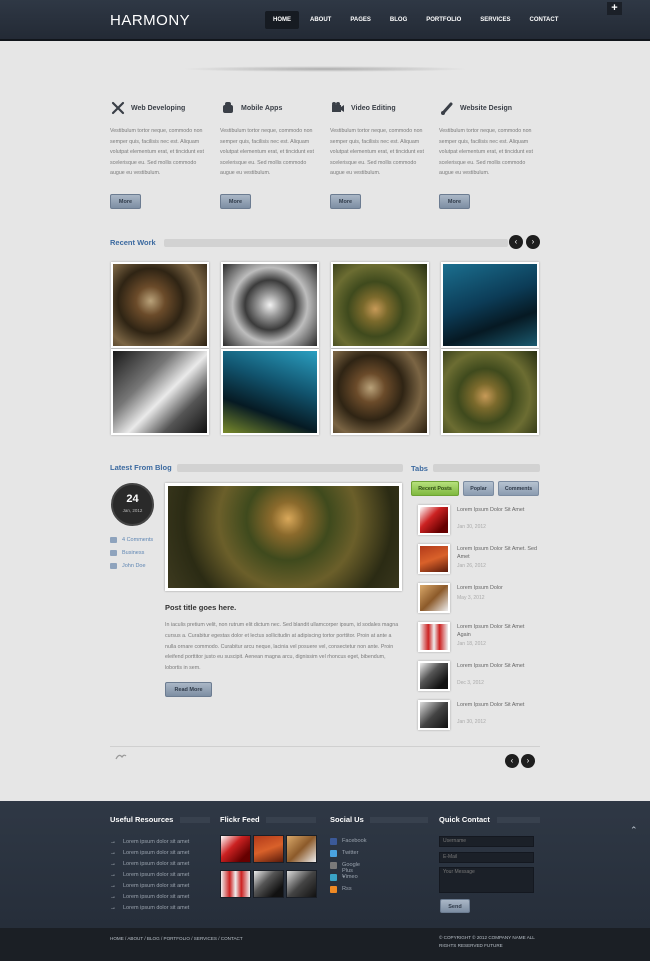 The image size is (650, 961). I want to click on social-facebook: Facebook, so click(348, 841).